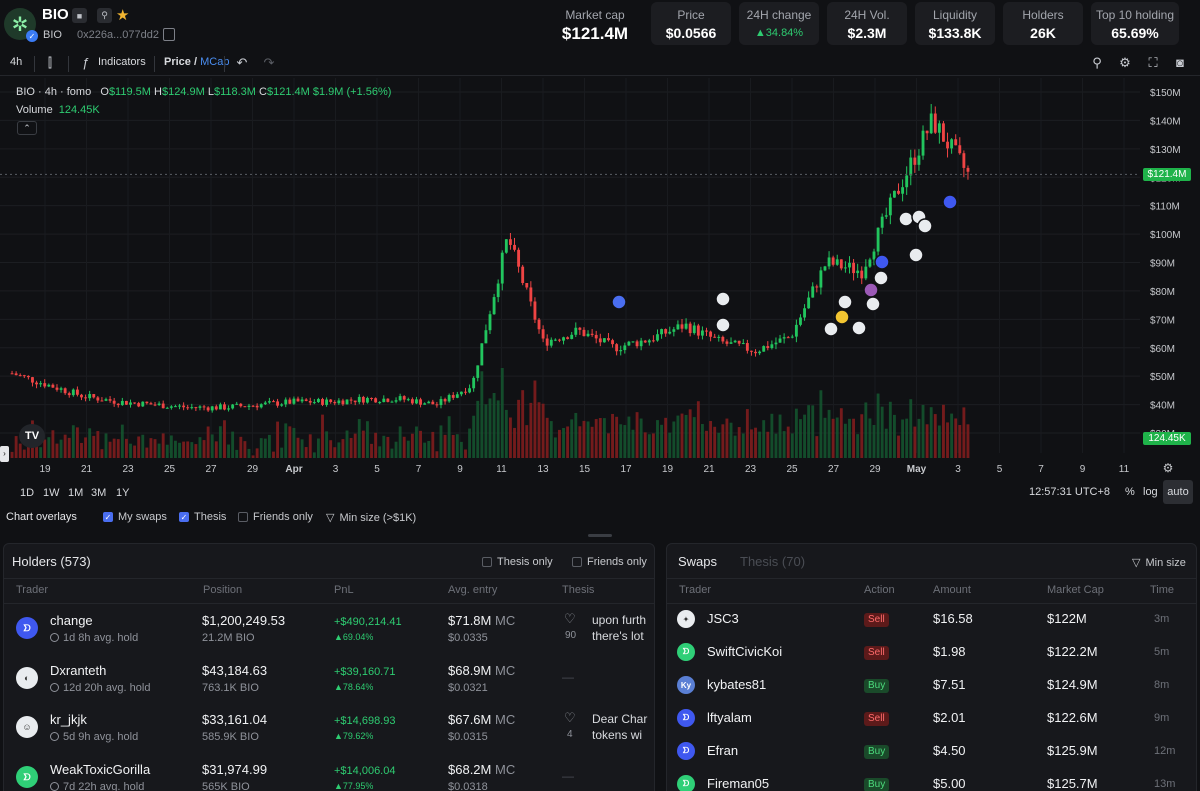 This screenshot has width=1200, height=791. Describe the element at coordinates (16, 62) in the screenshot. I see `interval-button: 4h` at that location.